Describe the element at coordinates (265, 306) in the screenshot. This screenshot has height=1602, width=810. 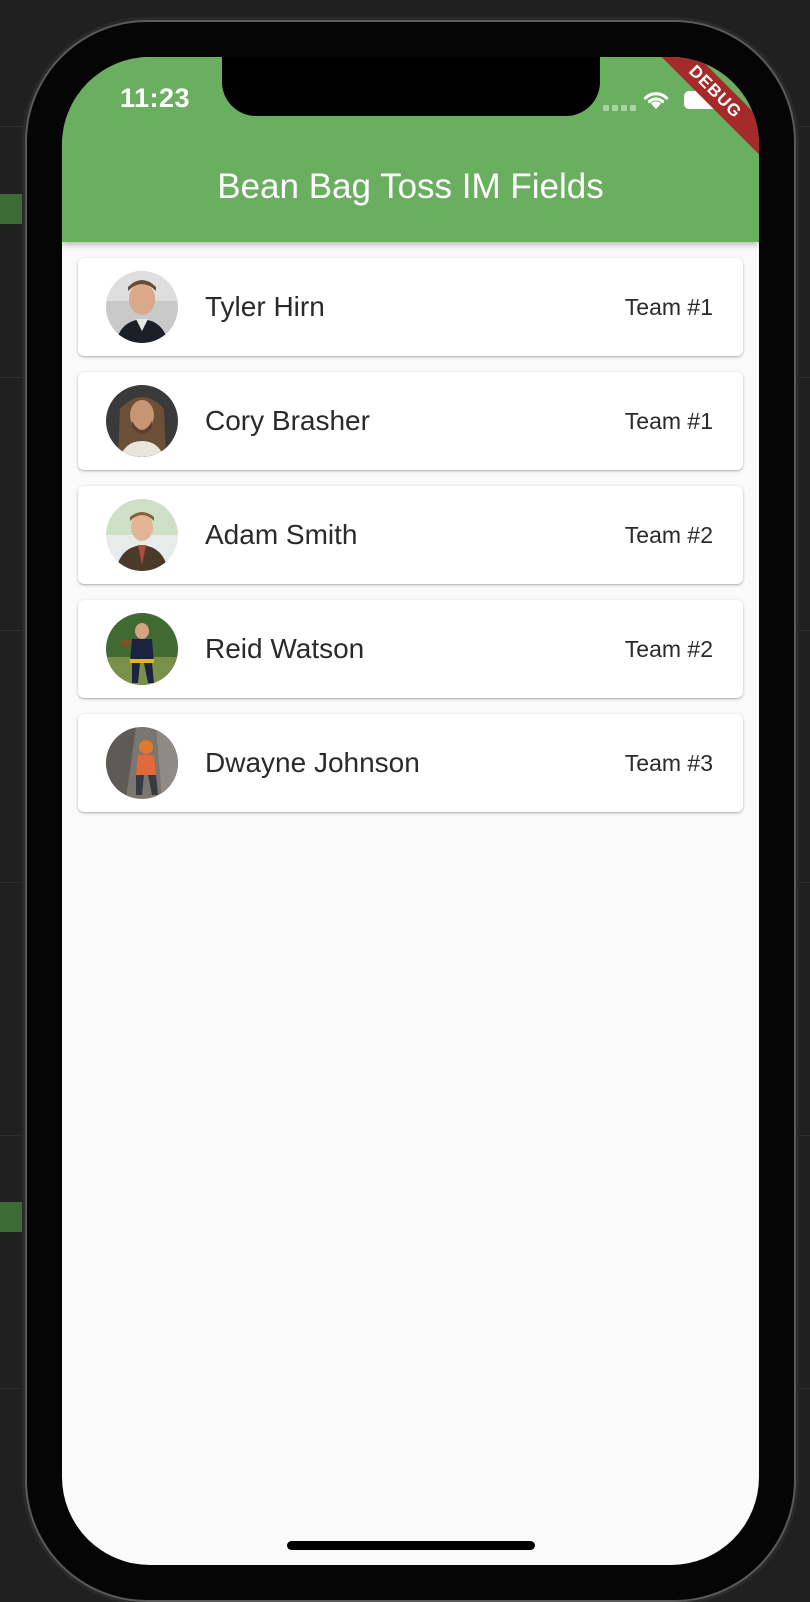
I see `player-name: Tyler Hirn` at that location.